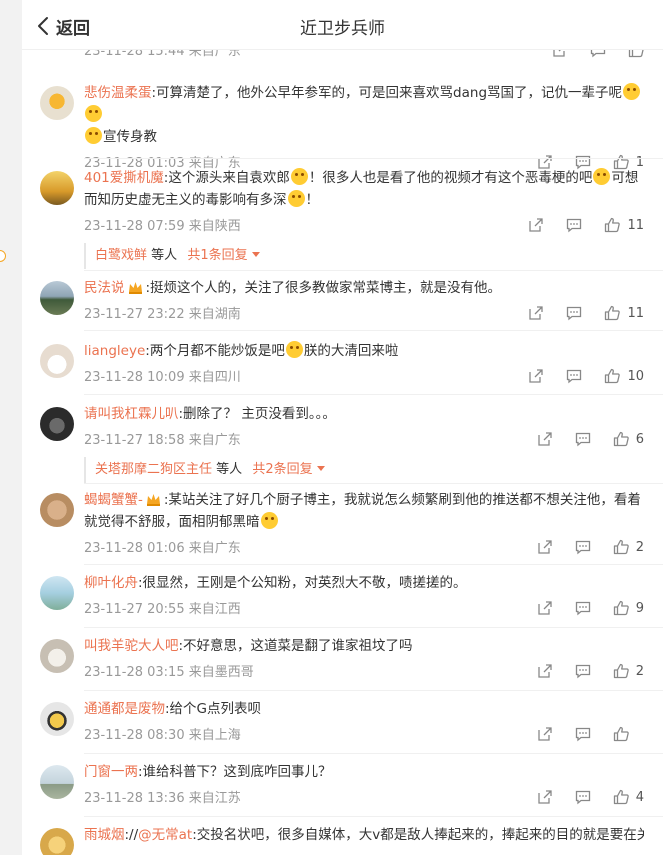 Image resolution: width=663 pixels, height=855 pixels. What do you see at coordinates (118, 93) in the screenshot?
I see `comment-username: 悲伤温柔蛋` at bounding box center [118, 93].